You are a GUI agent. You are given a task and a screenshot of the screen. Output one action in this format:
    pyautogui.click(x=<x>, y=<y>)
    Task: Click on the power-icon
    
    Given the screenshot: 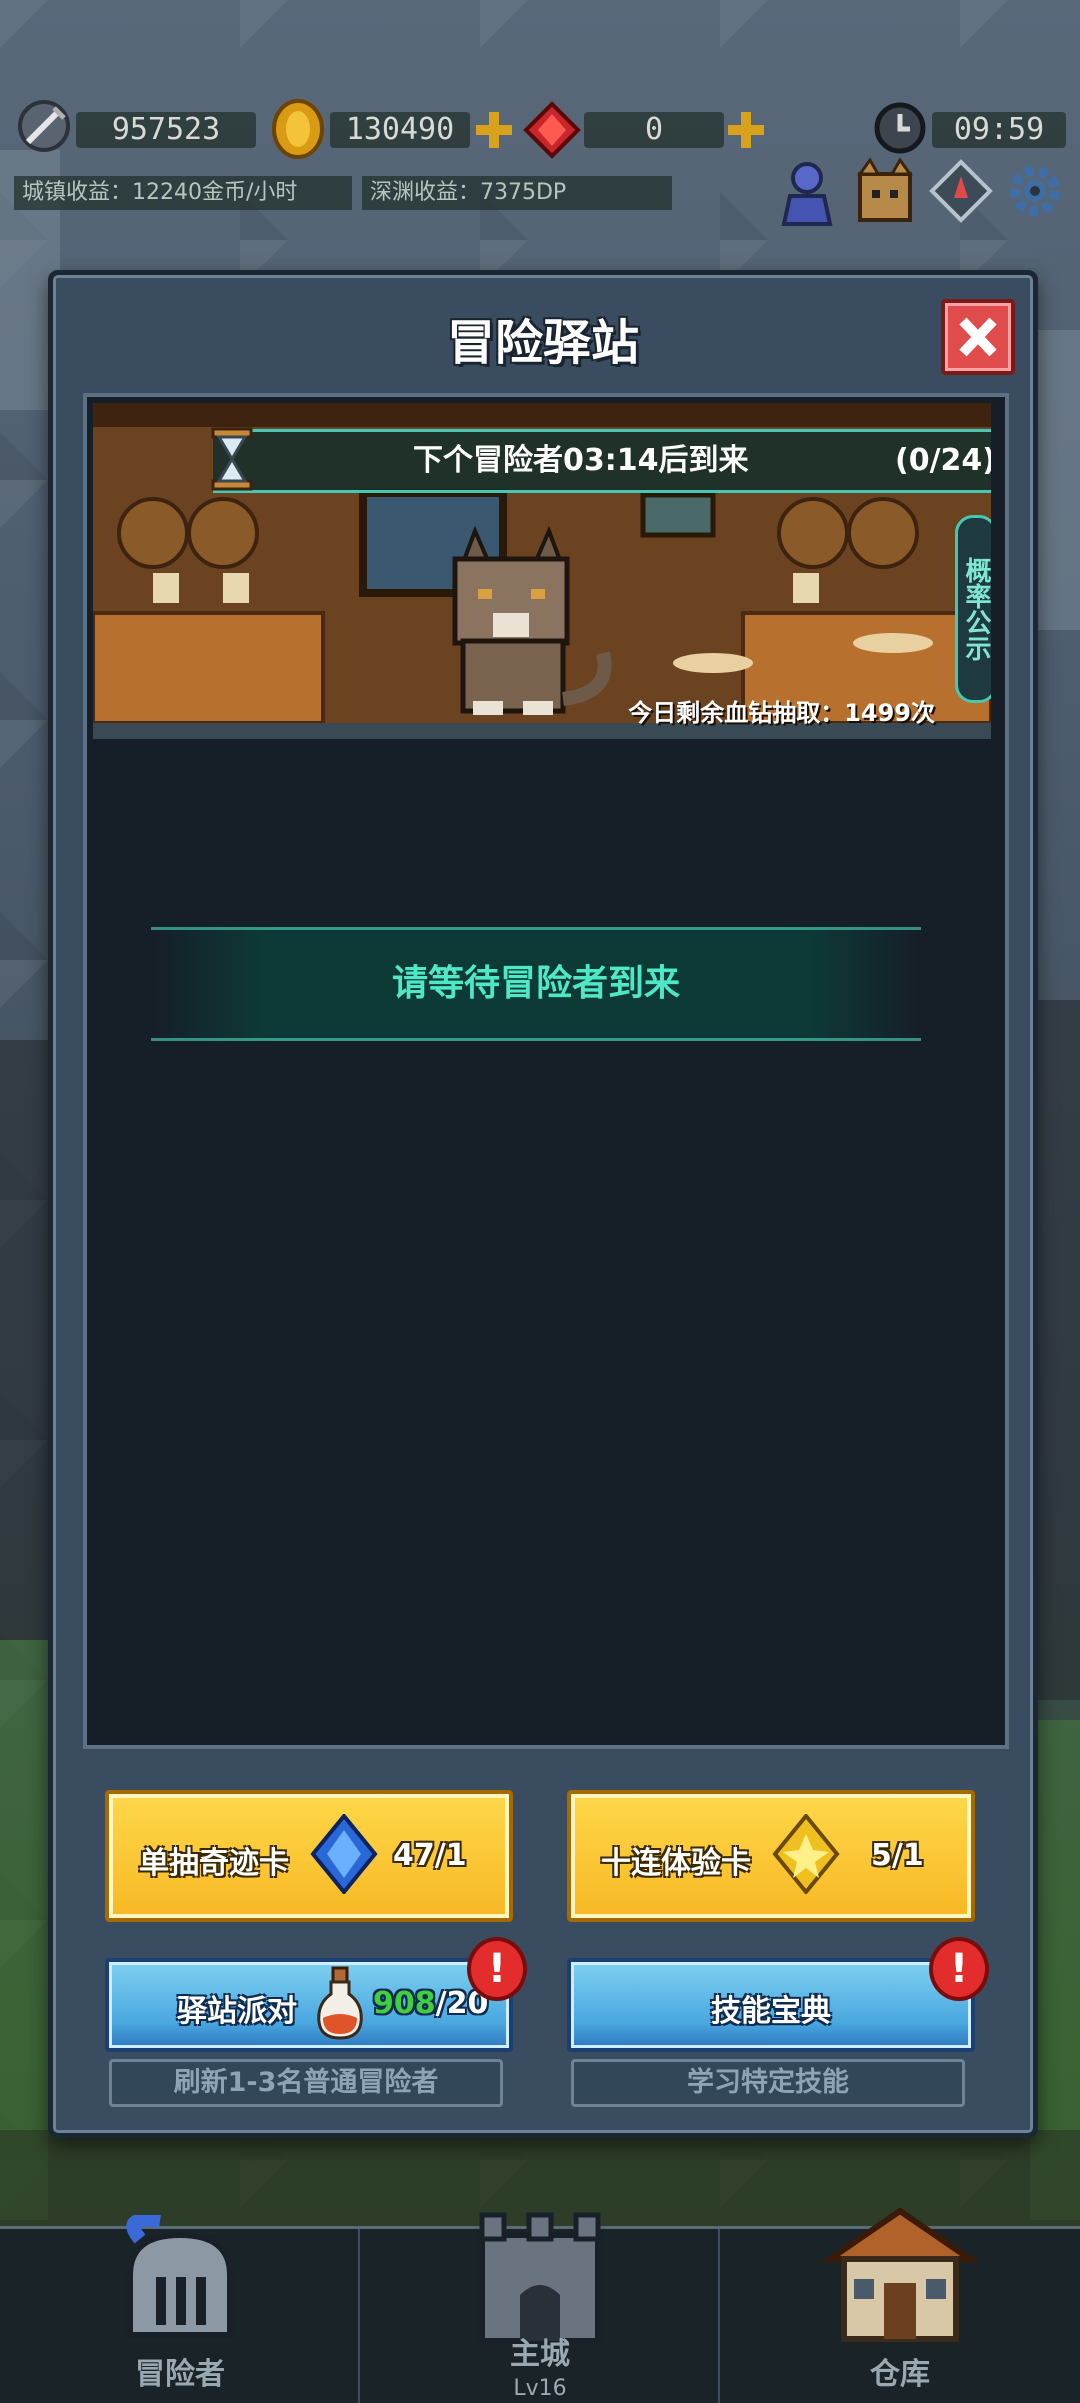 What is the action you would take?
    pyautogui.click(x=44, y=126)
    